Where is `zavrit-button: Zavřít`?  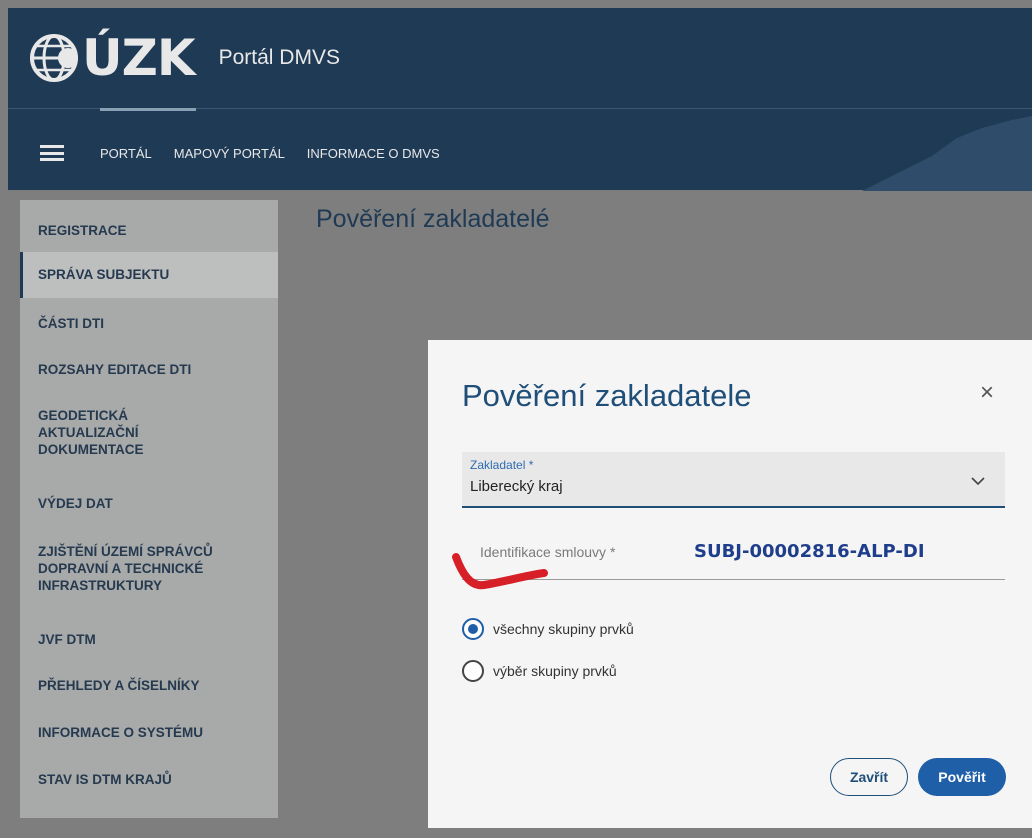
zavrit-button: Zavřít is located at coordinates (869, 777).